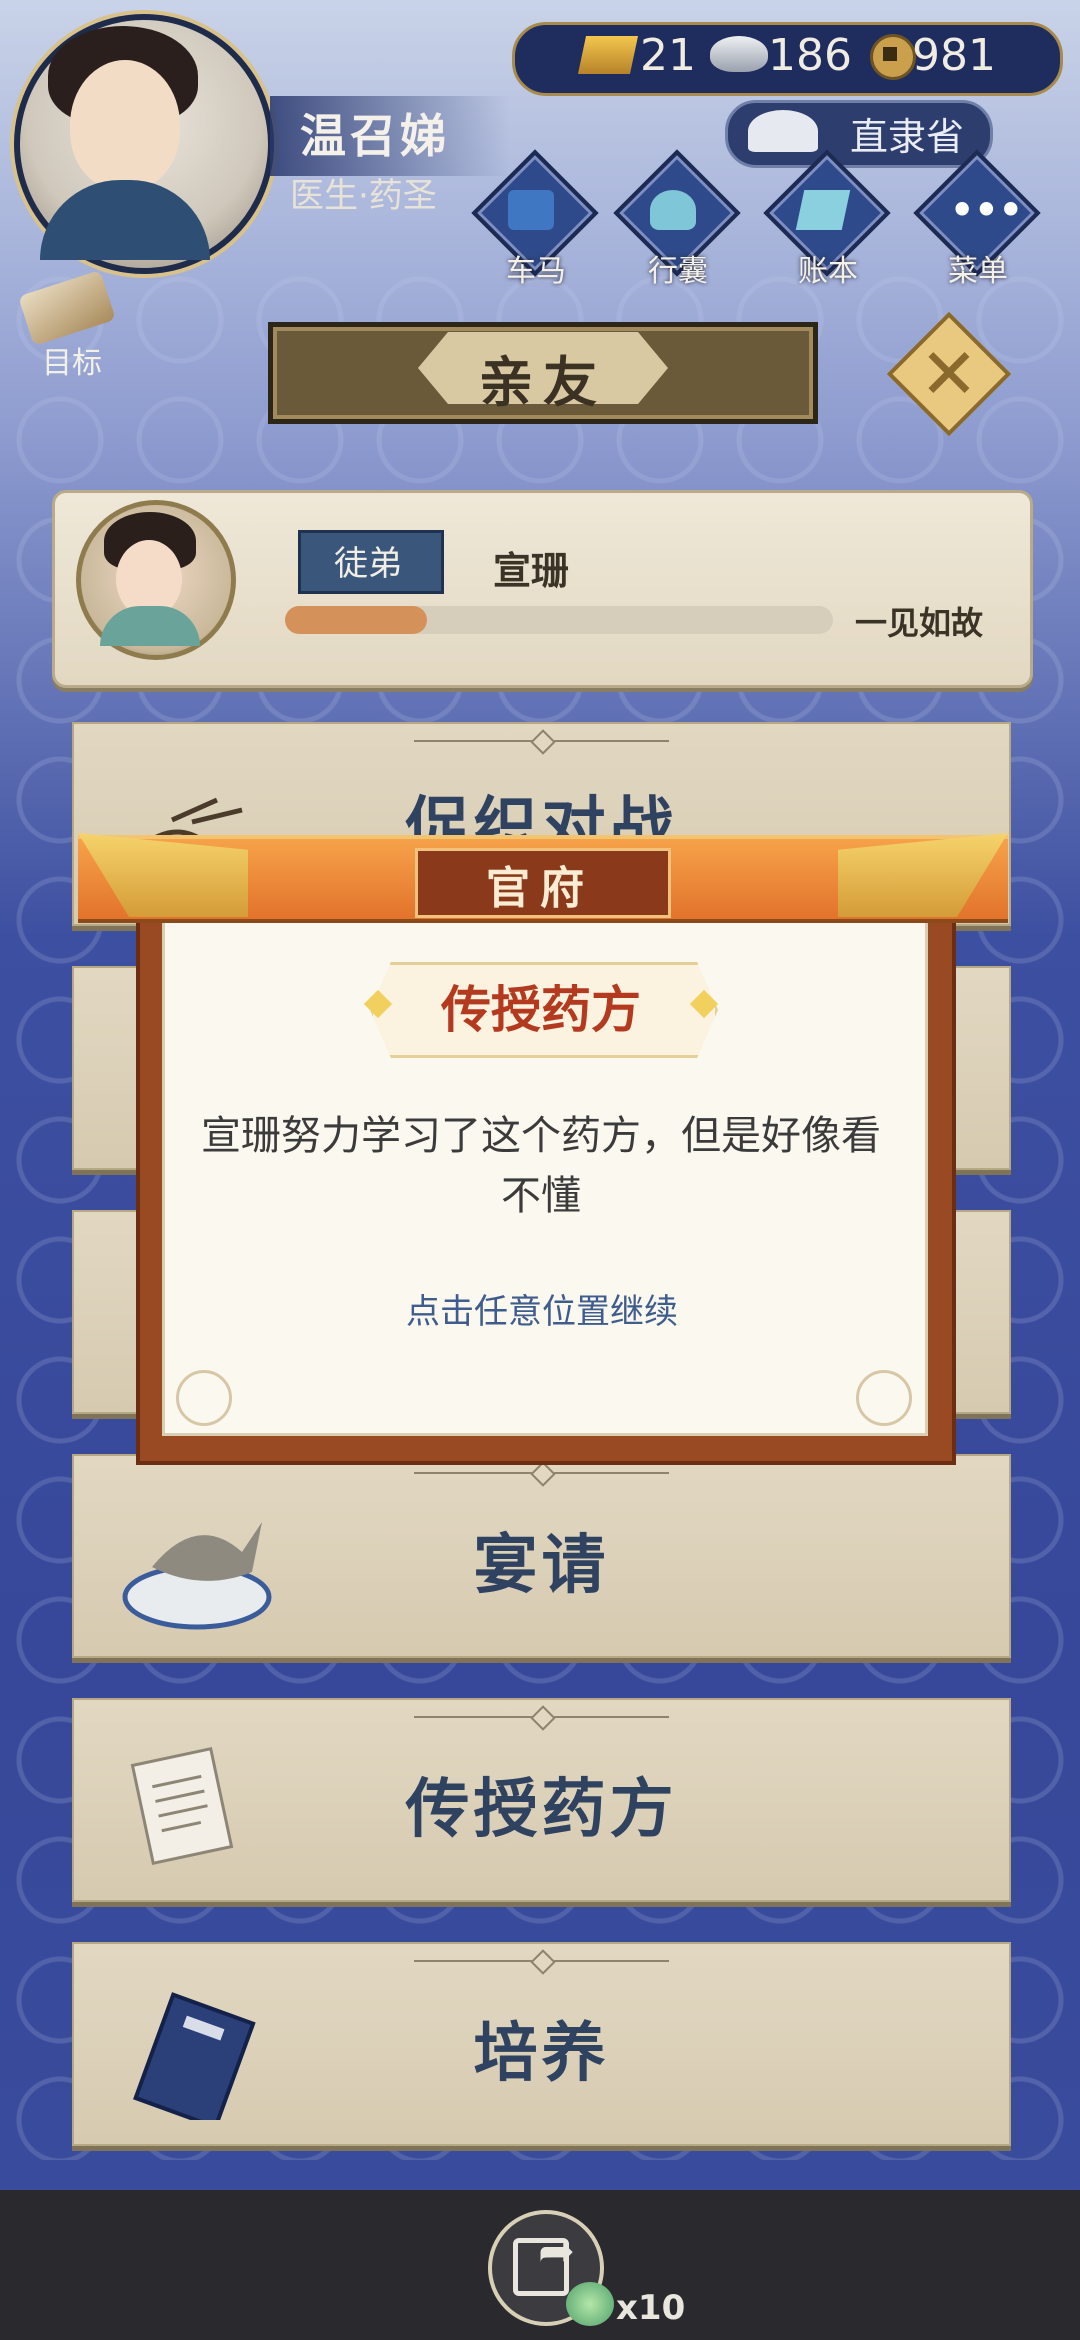 The image size is (1080, 2340). Describe the element at coordinates (540, 888) in the screenshot. I see `modal-header: 官府` at that location.